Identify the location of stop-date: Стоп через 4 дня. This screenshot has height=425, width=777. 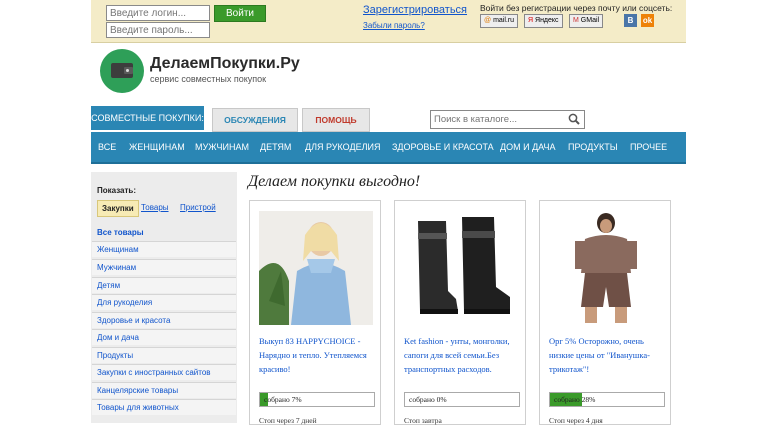
(576, 420).